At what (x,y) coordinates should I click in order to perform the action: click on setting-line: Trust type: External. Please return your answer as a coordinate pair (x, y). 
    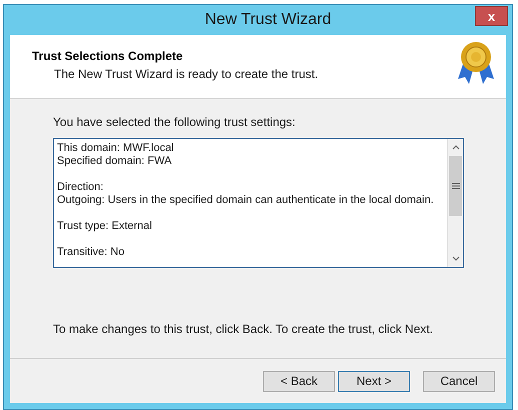
    Looking at the image, I should click on (105, 226).